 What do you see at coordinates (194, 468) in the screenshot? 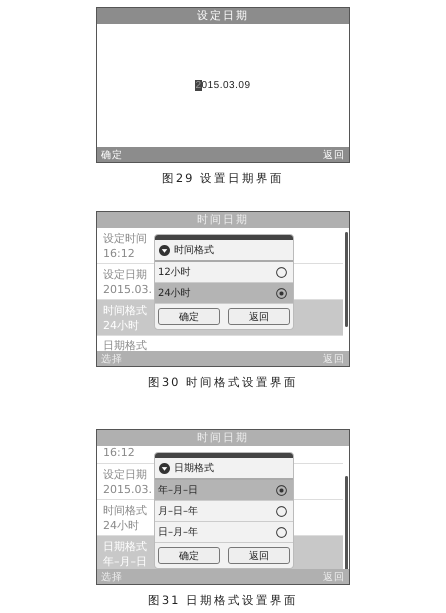
I see `dialog-title: 日期格式` at bounding box center [194, 468].